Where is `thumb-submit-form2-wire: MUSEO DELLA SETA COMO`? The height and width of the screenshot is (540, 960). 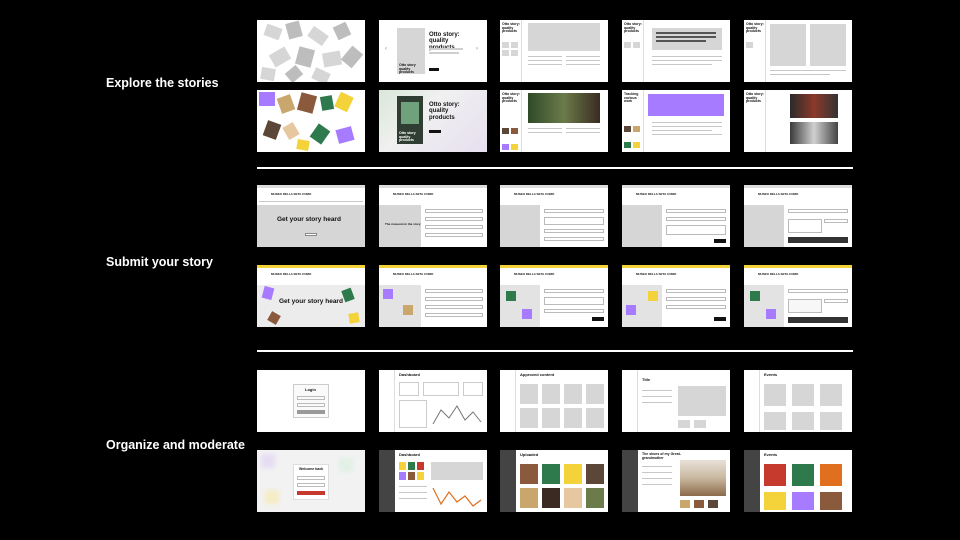
thumb-submit-form2-wire: MUSEO DELLA SETA COMO is located at coordinates (554, 216).